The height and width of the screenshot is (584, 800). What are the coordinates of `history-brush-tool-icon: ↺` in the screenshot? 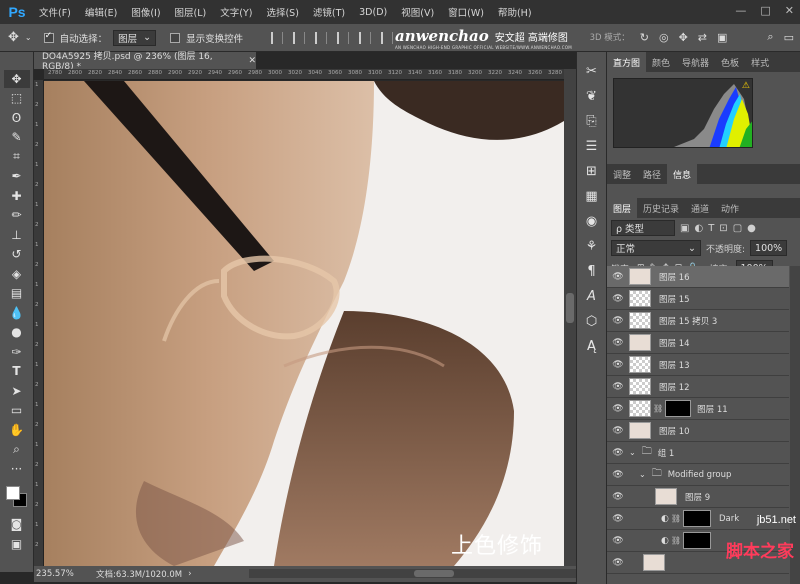 It's located at (17, 255).